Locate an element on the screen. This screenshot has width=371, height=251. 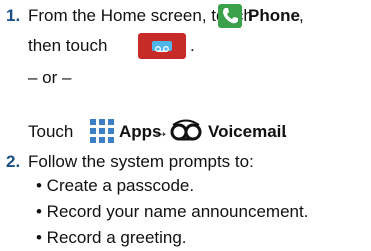
step1-text-b: then touch is located at coordinates (68, 45).